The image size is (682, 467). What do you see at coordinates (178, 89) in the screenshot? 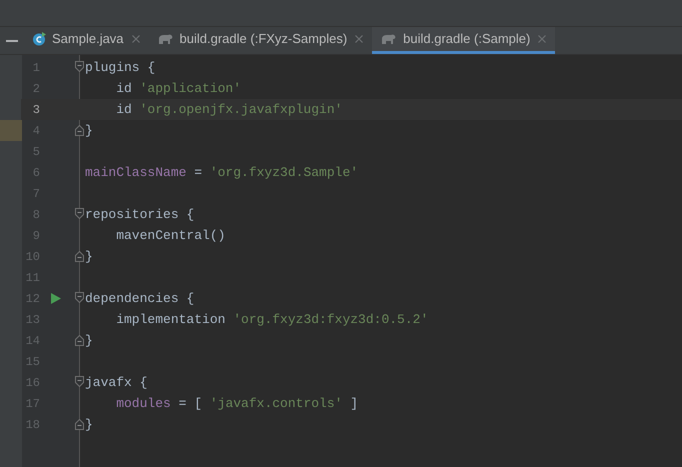
I see `code-line: id 'application'` at bounding box center [178, 89].